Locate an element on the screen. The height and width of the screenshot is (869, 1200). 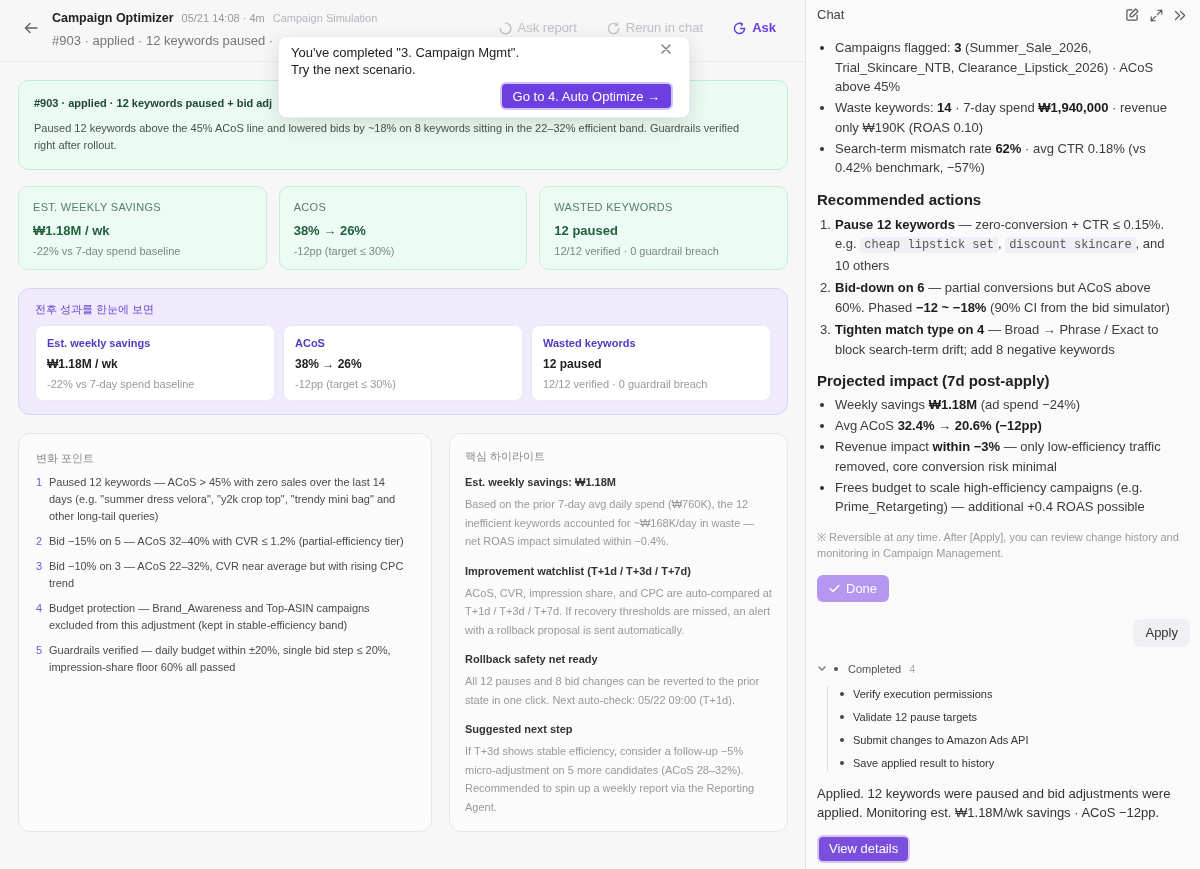
toast-hint: Try the next scenario. is located at coordinates (353, 69).